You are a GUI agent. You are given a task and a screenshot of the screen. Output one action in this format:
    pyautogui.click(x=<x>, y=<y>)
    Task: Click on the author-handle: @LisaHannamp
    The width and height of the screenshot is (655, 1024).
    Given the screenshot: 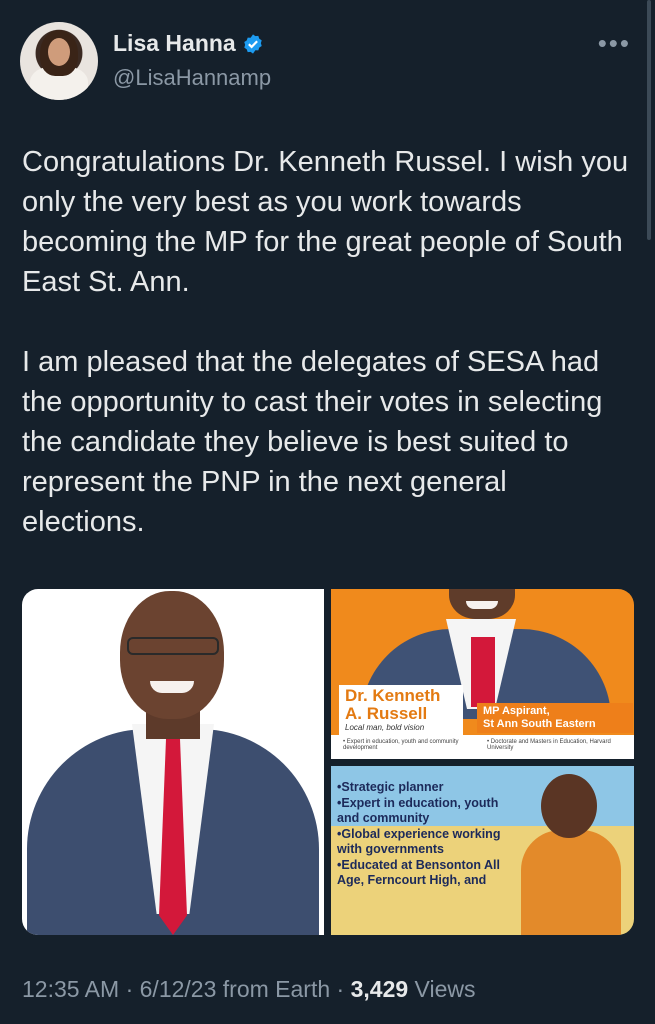 What is the action you would take?
    pyautogui.click(x=192, y=78)
    